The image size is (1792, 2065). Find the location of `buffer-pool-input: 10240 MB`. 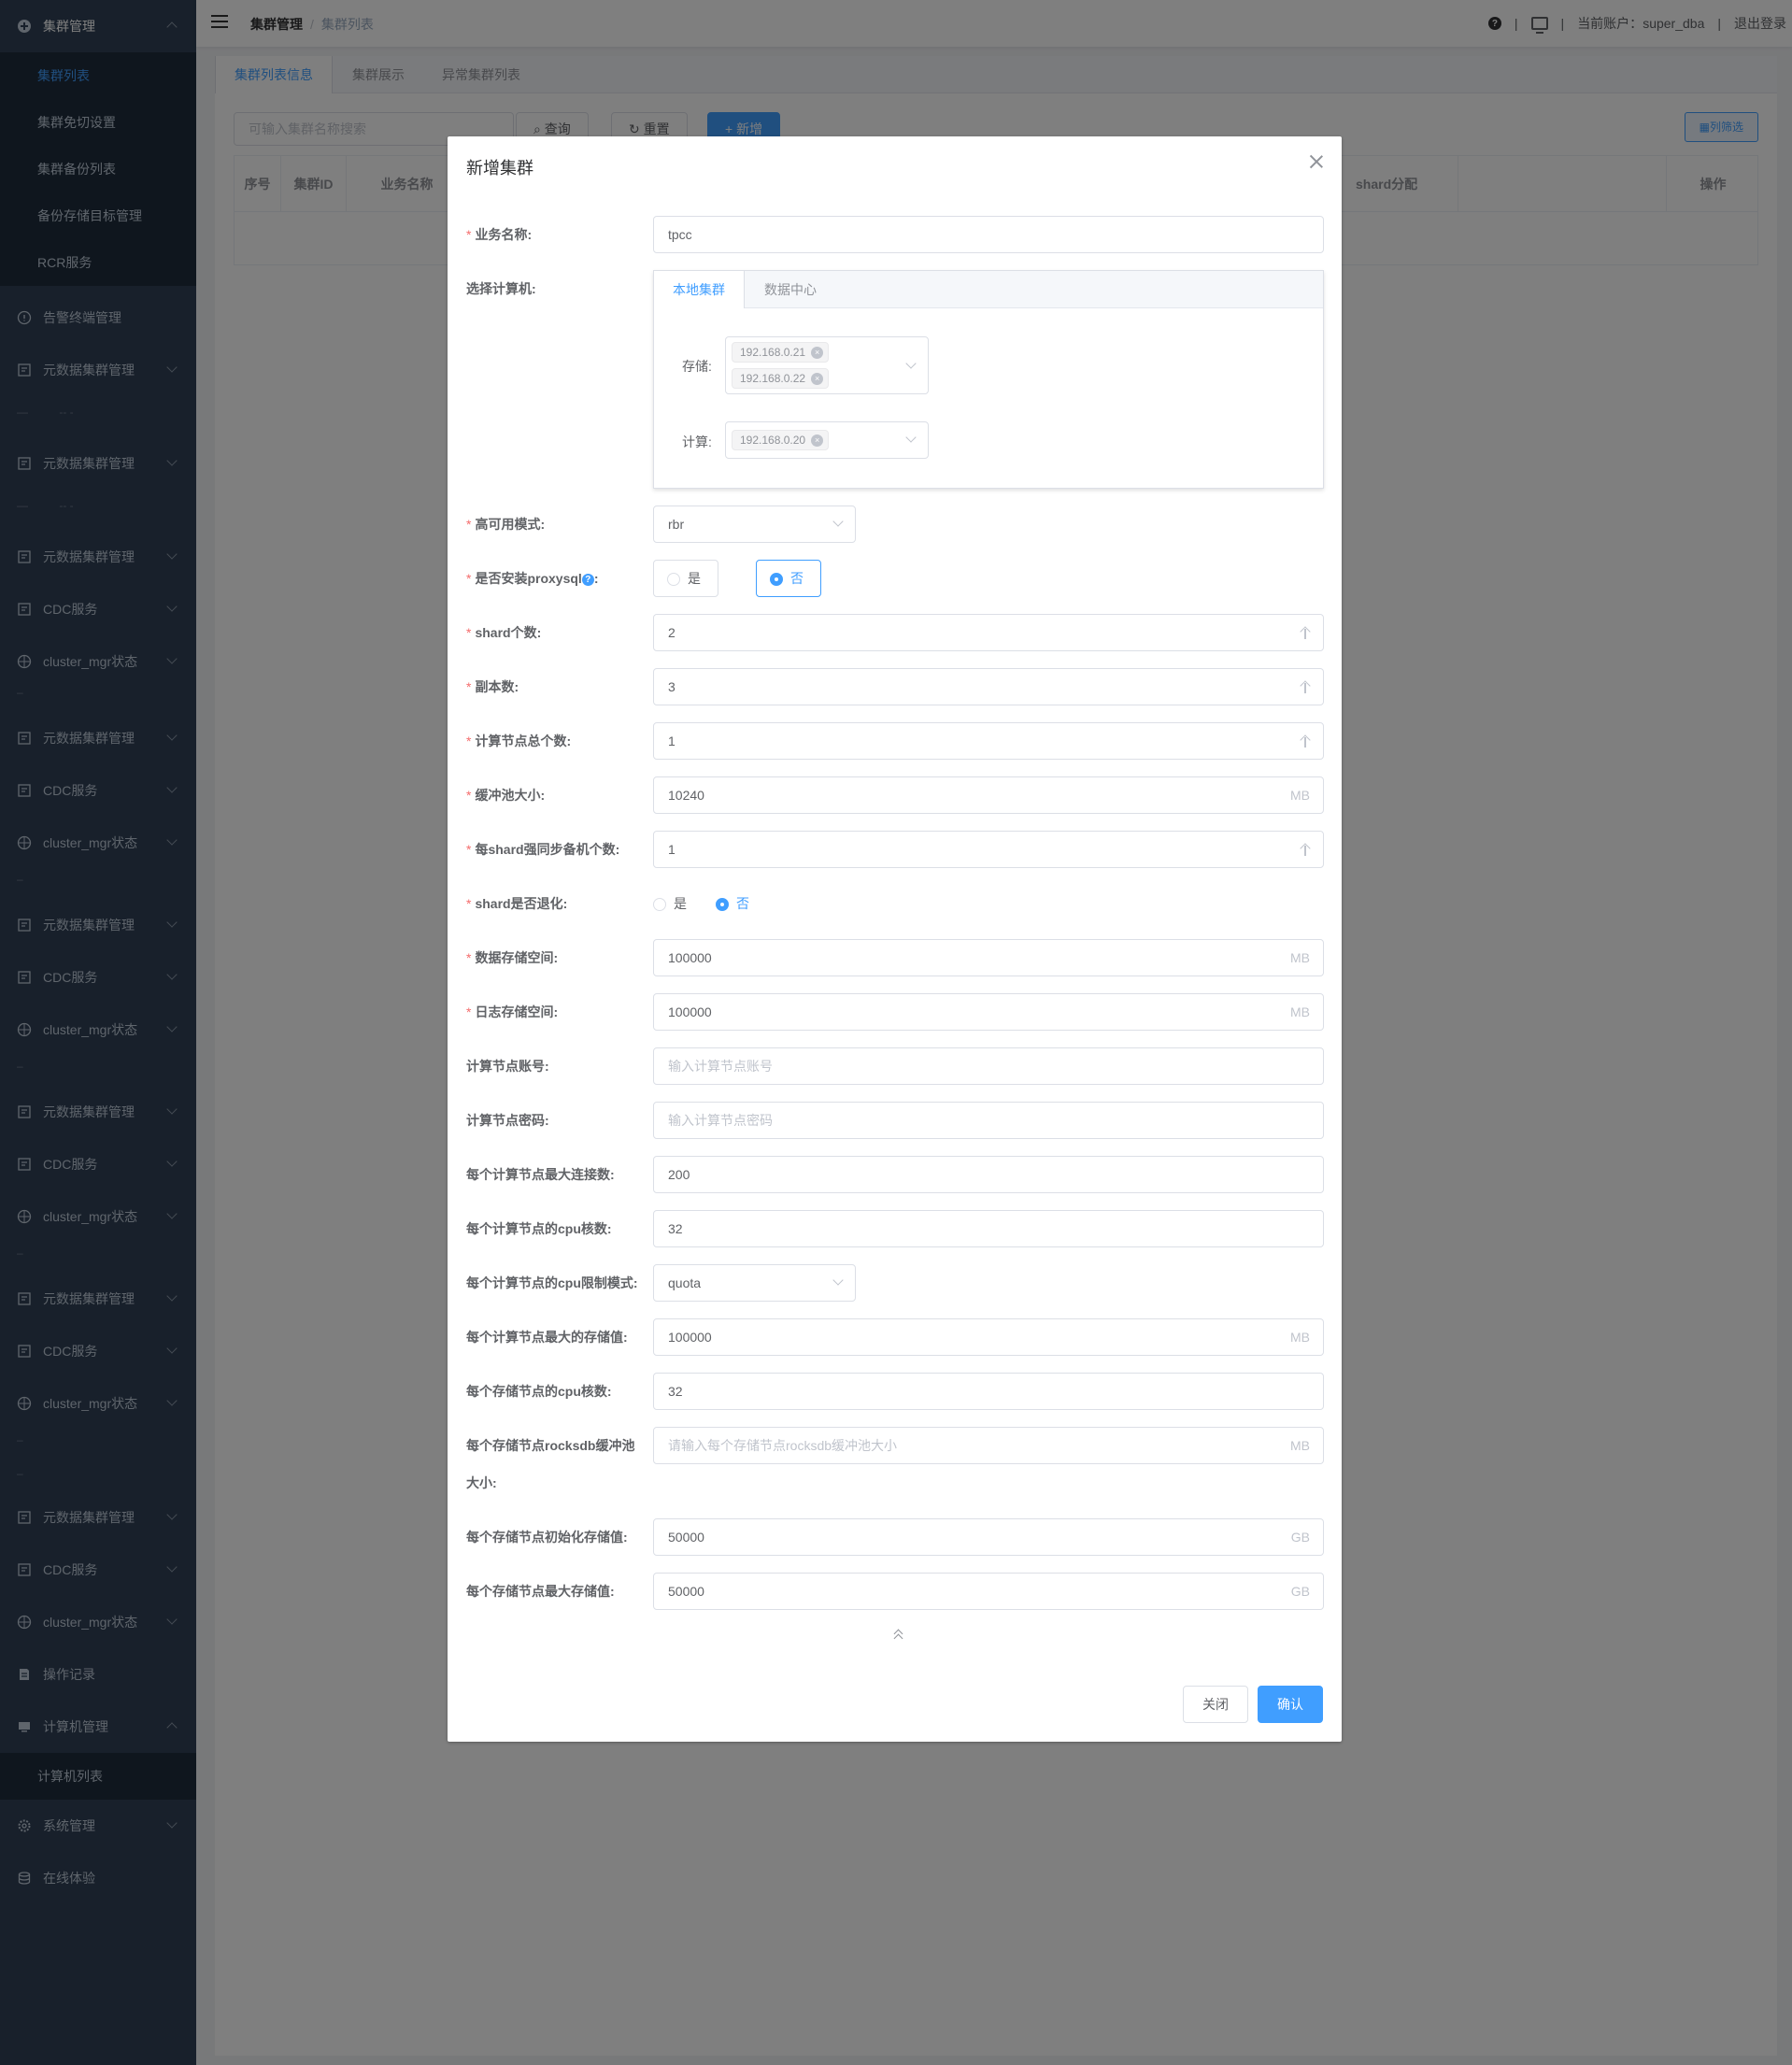

buffer-pool-input: 10240 MB is located at coordinates (988, 795).